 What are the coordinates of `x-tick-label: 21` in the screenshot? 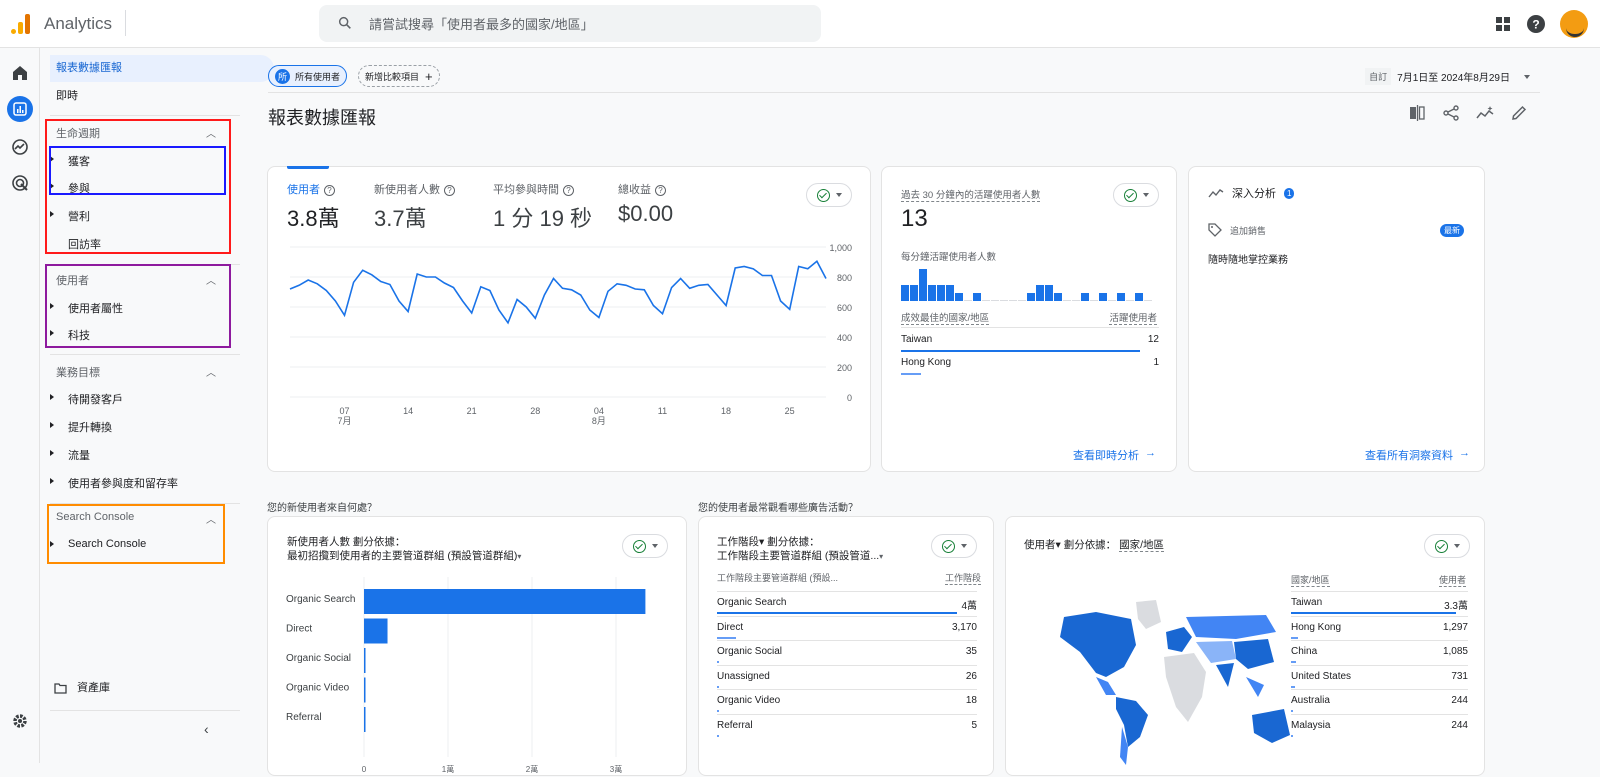 It's located at (472, 411).